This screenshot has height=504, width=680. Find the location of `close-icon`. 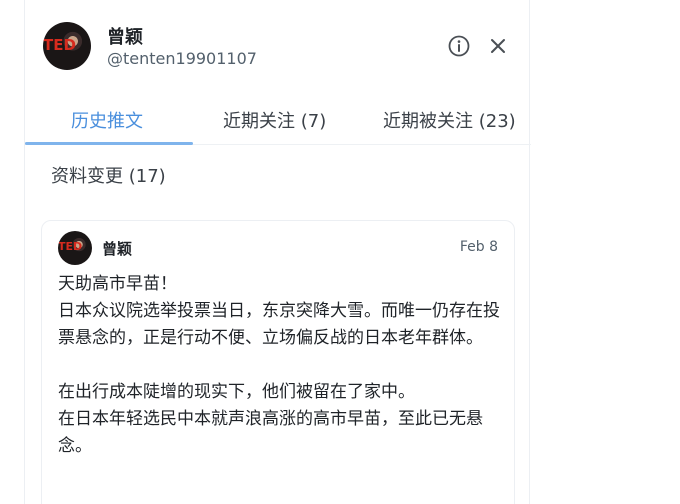

close-icon is located at coordinates (498, 46).